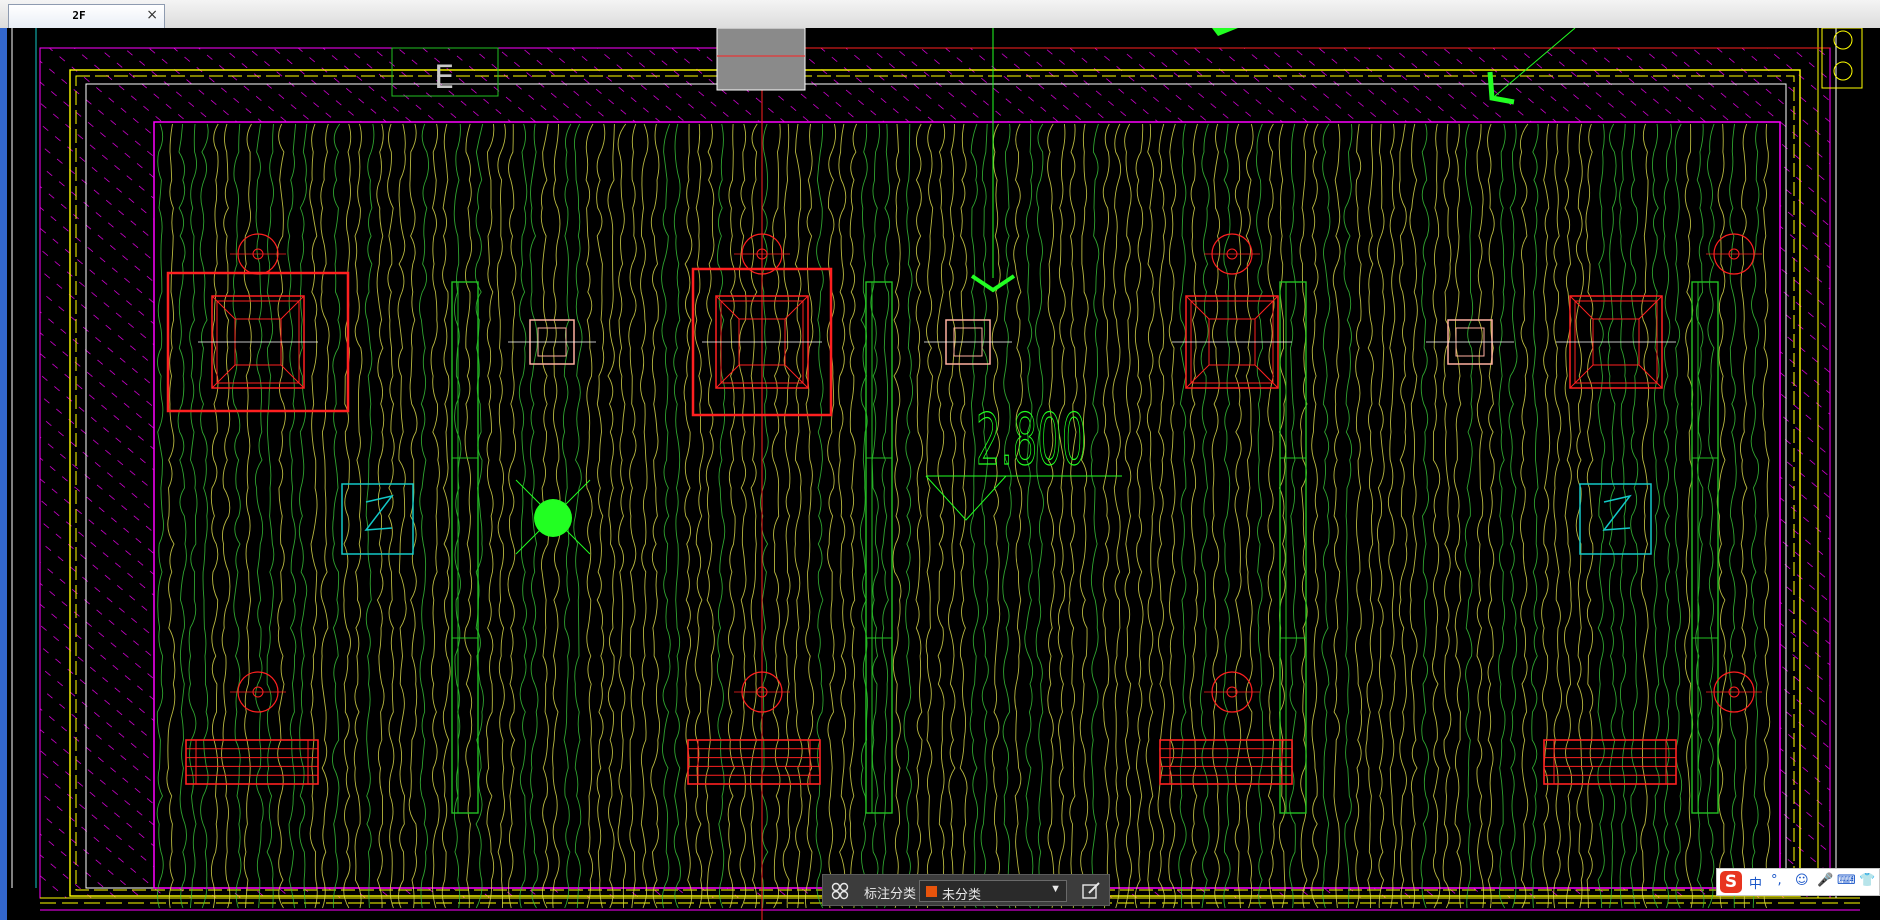 Image resolution: width=1880 pixels, height=920 pixels. I want to click on selected-category: 未分类, so click(962, 894).